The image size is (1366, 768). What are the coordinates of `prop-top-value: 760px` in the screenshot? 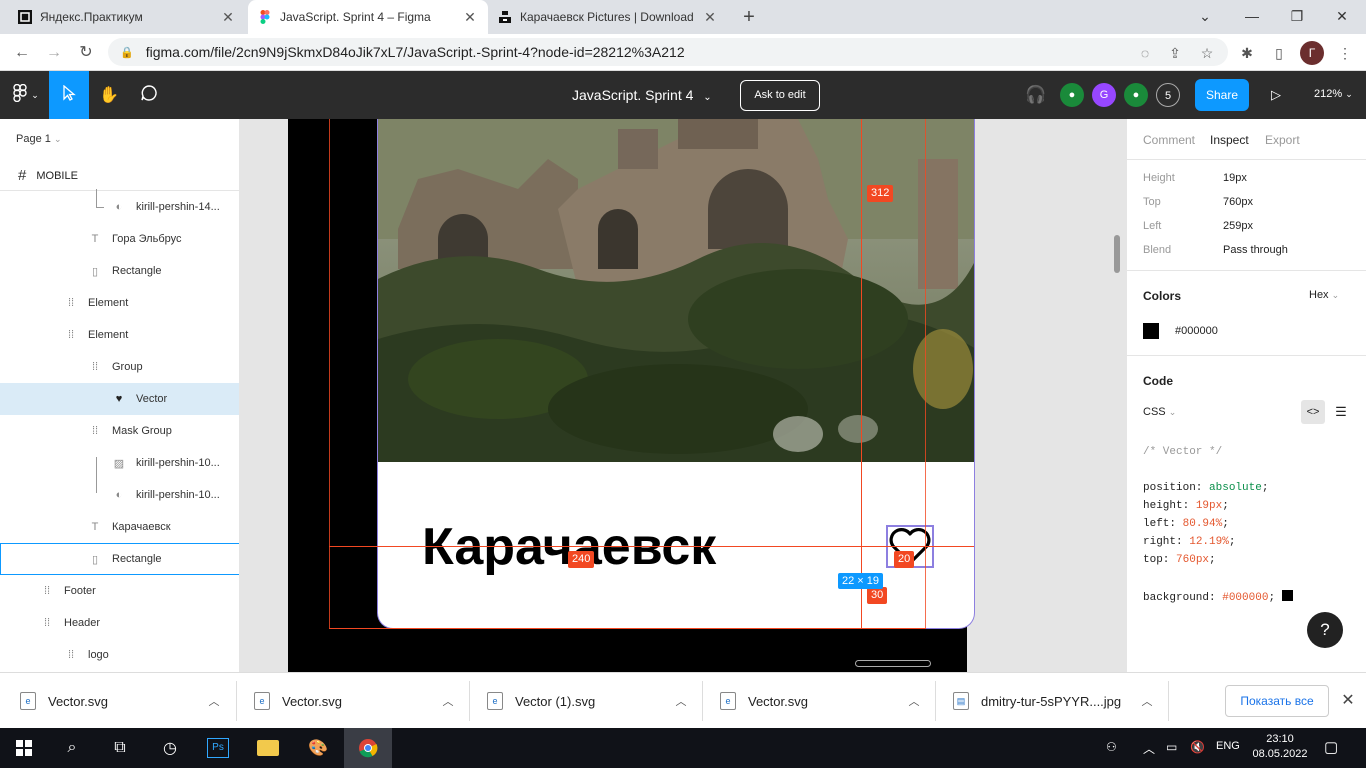 It's located at (1238, 202).